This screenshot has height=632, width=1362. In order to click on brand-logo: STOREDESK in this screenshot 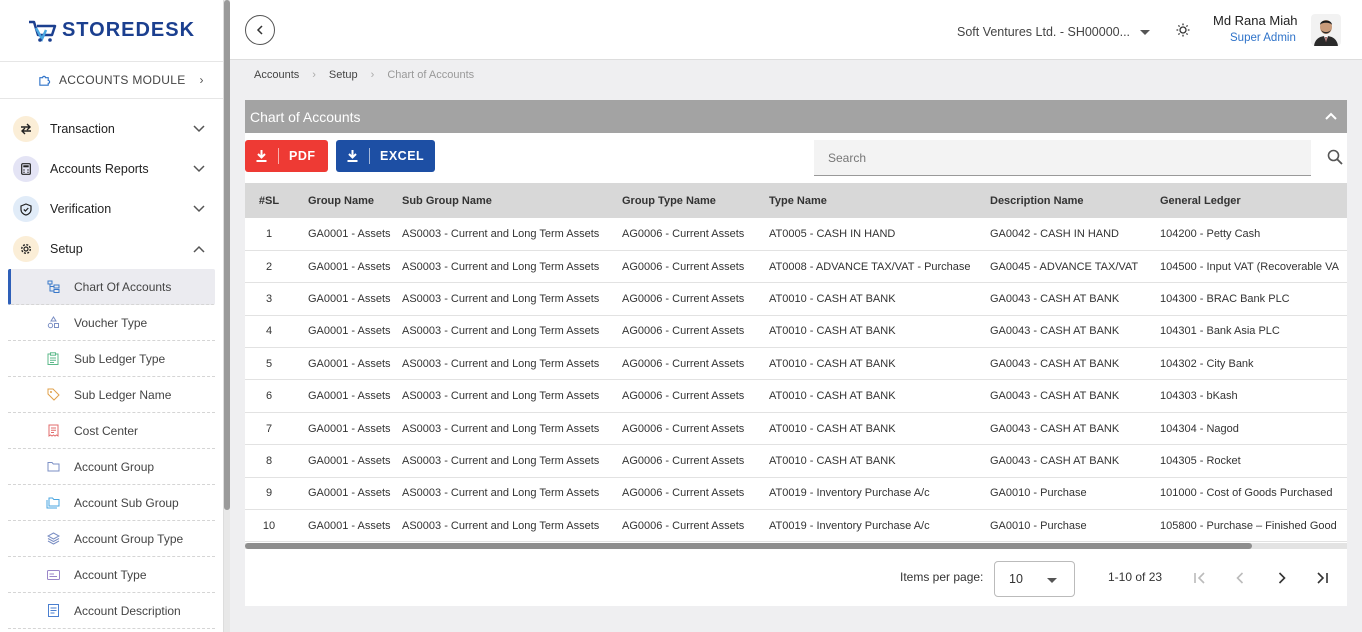, I will do `click(111, 31)`.